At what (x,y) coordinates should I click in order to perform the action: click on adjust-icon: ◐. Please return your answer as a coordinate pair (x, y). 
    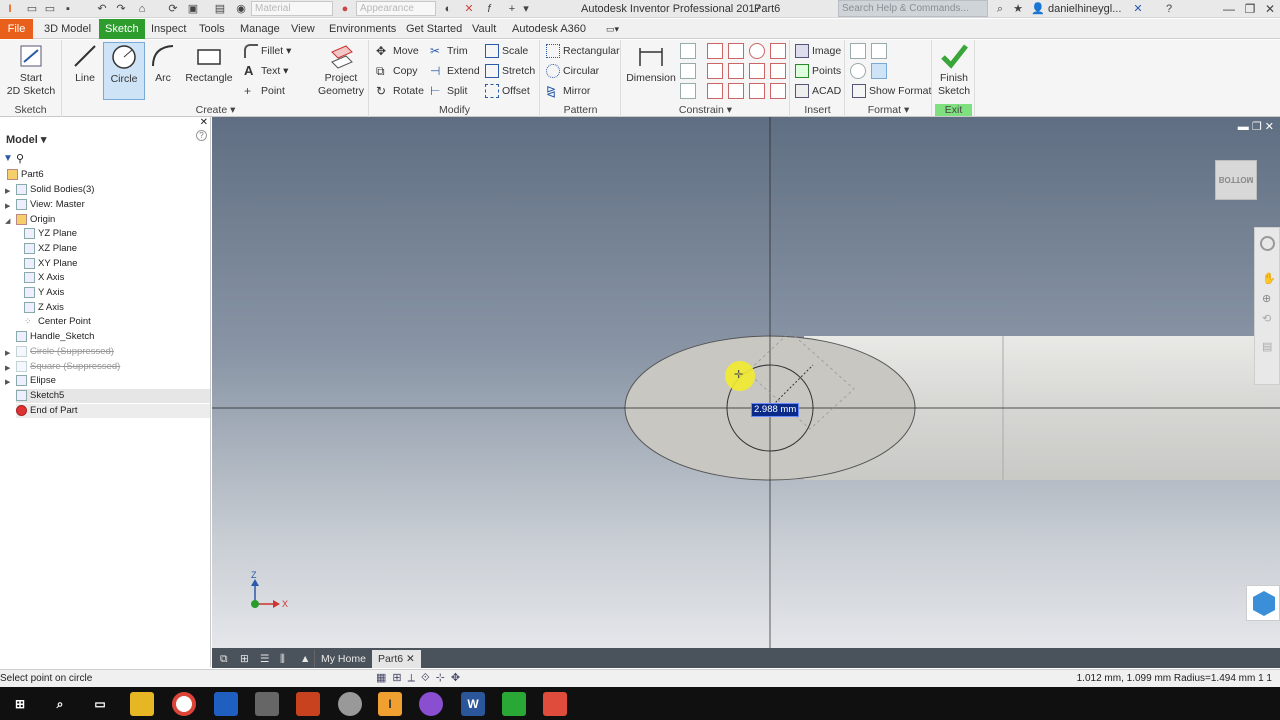
    Looking at the image, I should click on (448, 9).